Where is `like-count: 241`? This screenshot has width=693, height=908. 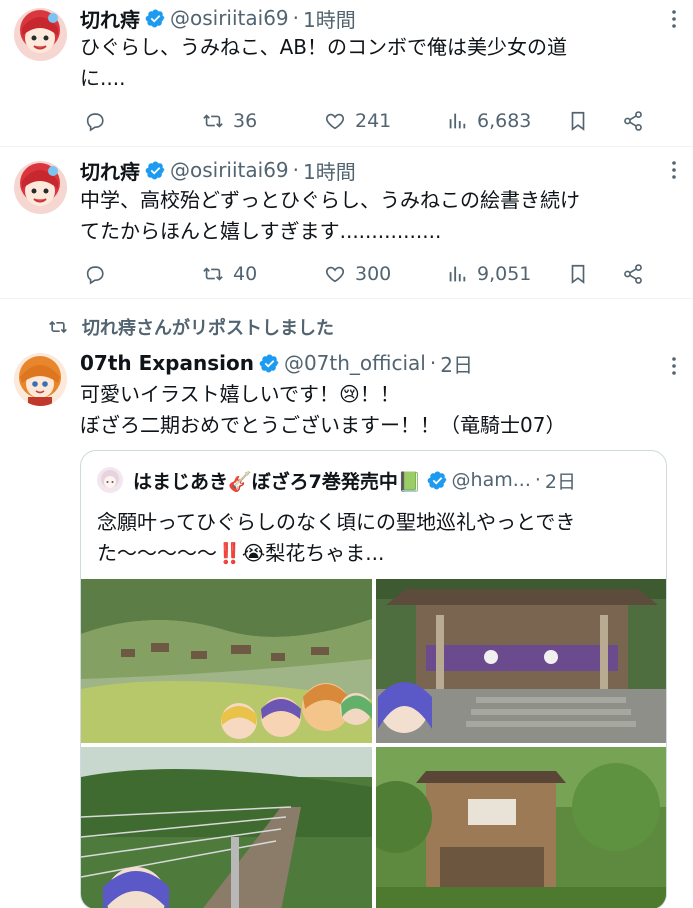 like-count: 241 is located at coordinates (373, 121).